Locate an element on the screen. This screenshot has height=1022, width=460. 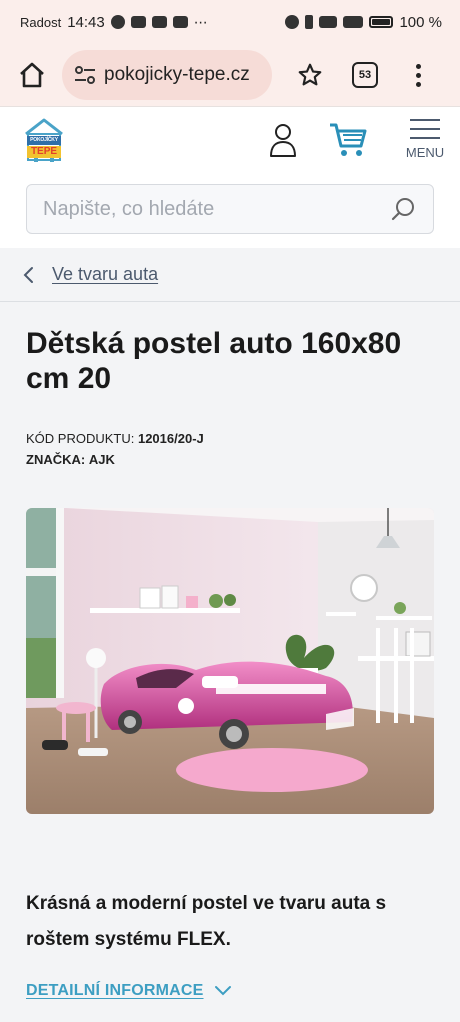
bluetooth-icon is located at coordinates (309, 22).